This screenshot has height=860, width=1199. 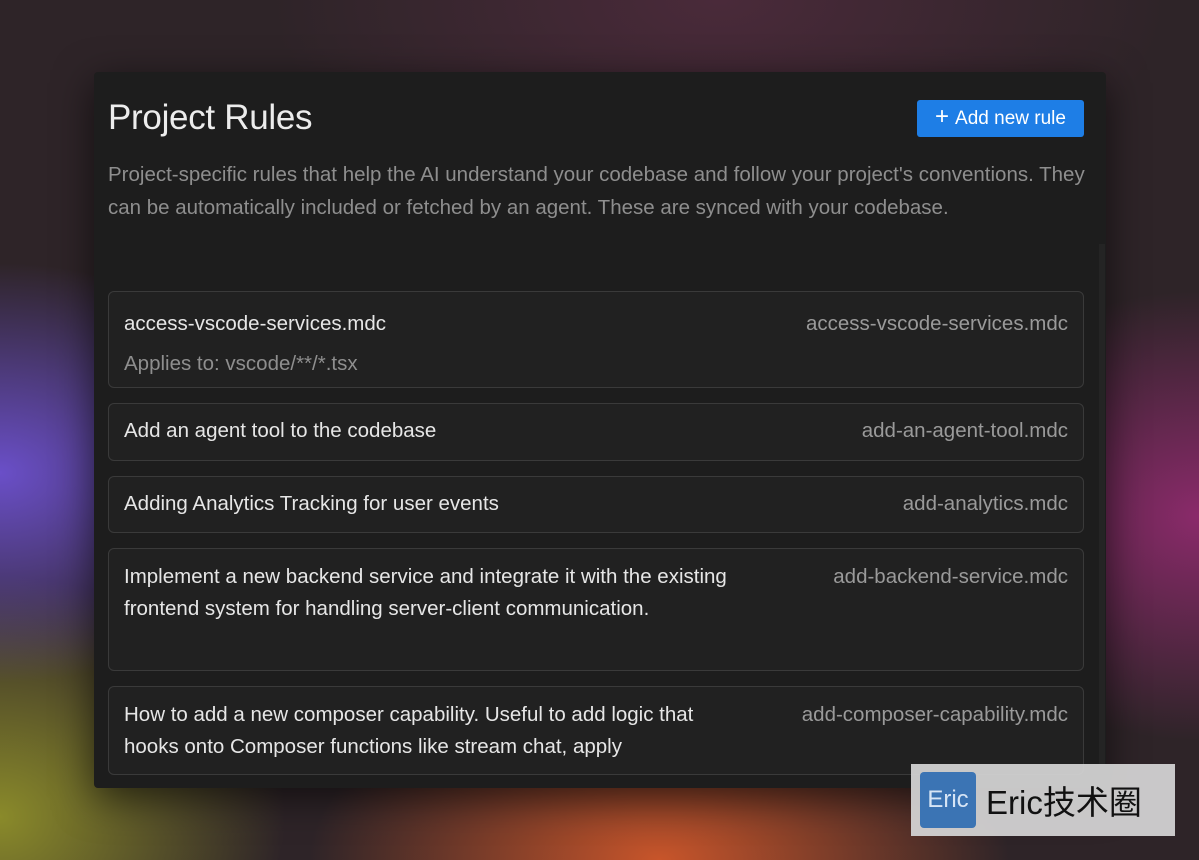 I want to click on watermark-text: Eric技术圈, so click(x=1064, y=802).